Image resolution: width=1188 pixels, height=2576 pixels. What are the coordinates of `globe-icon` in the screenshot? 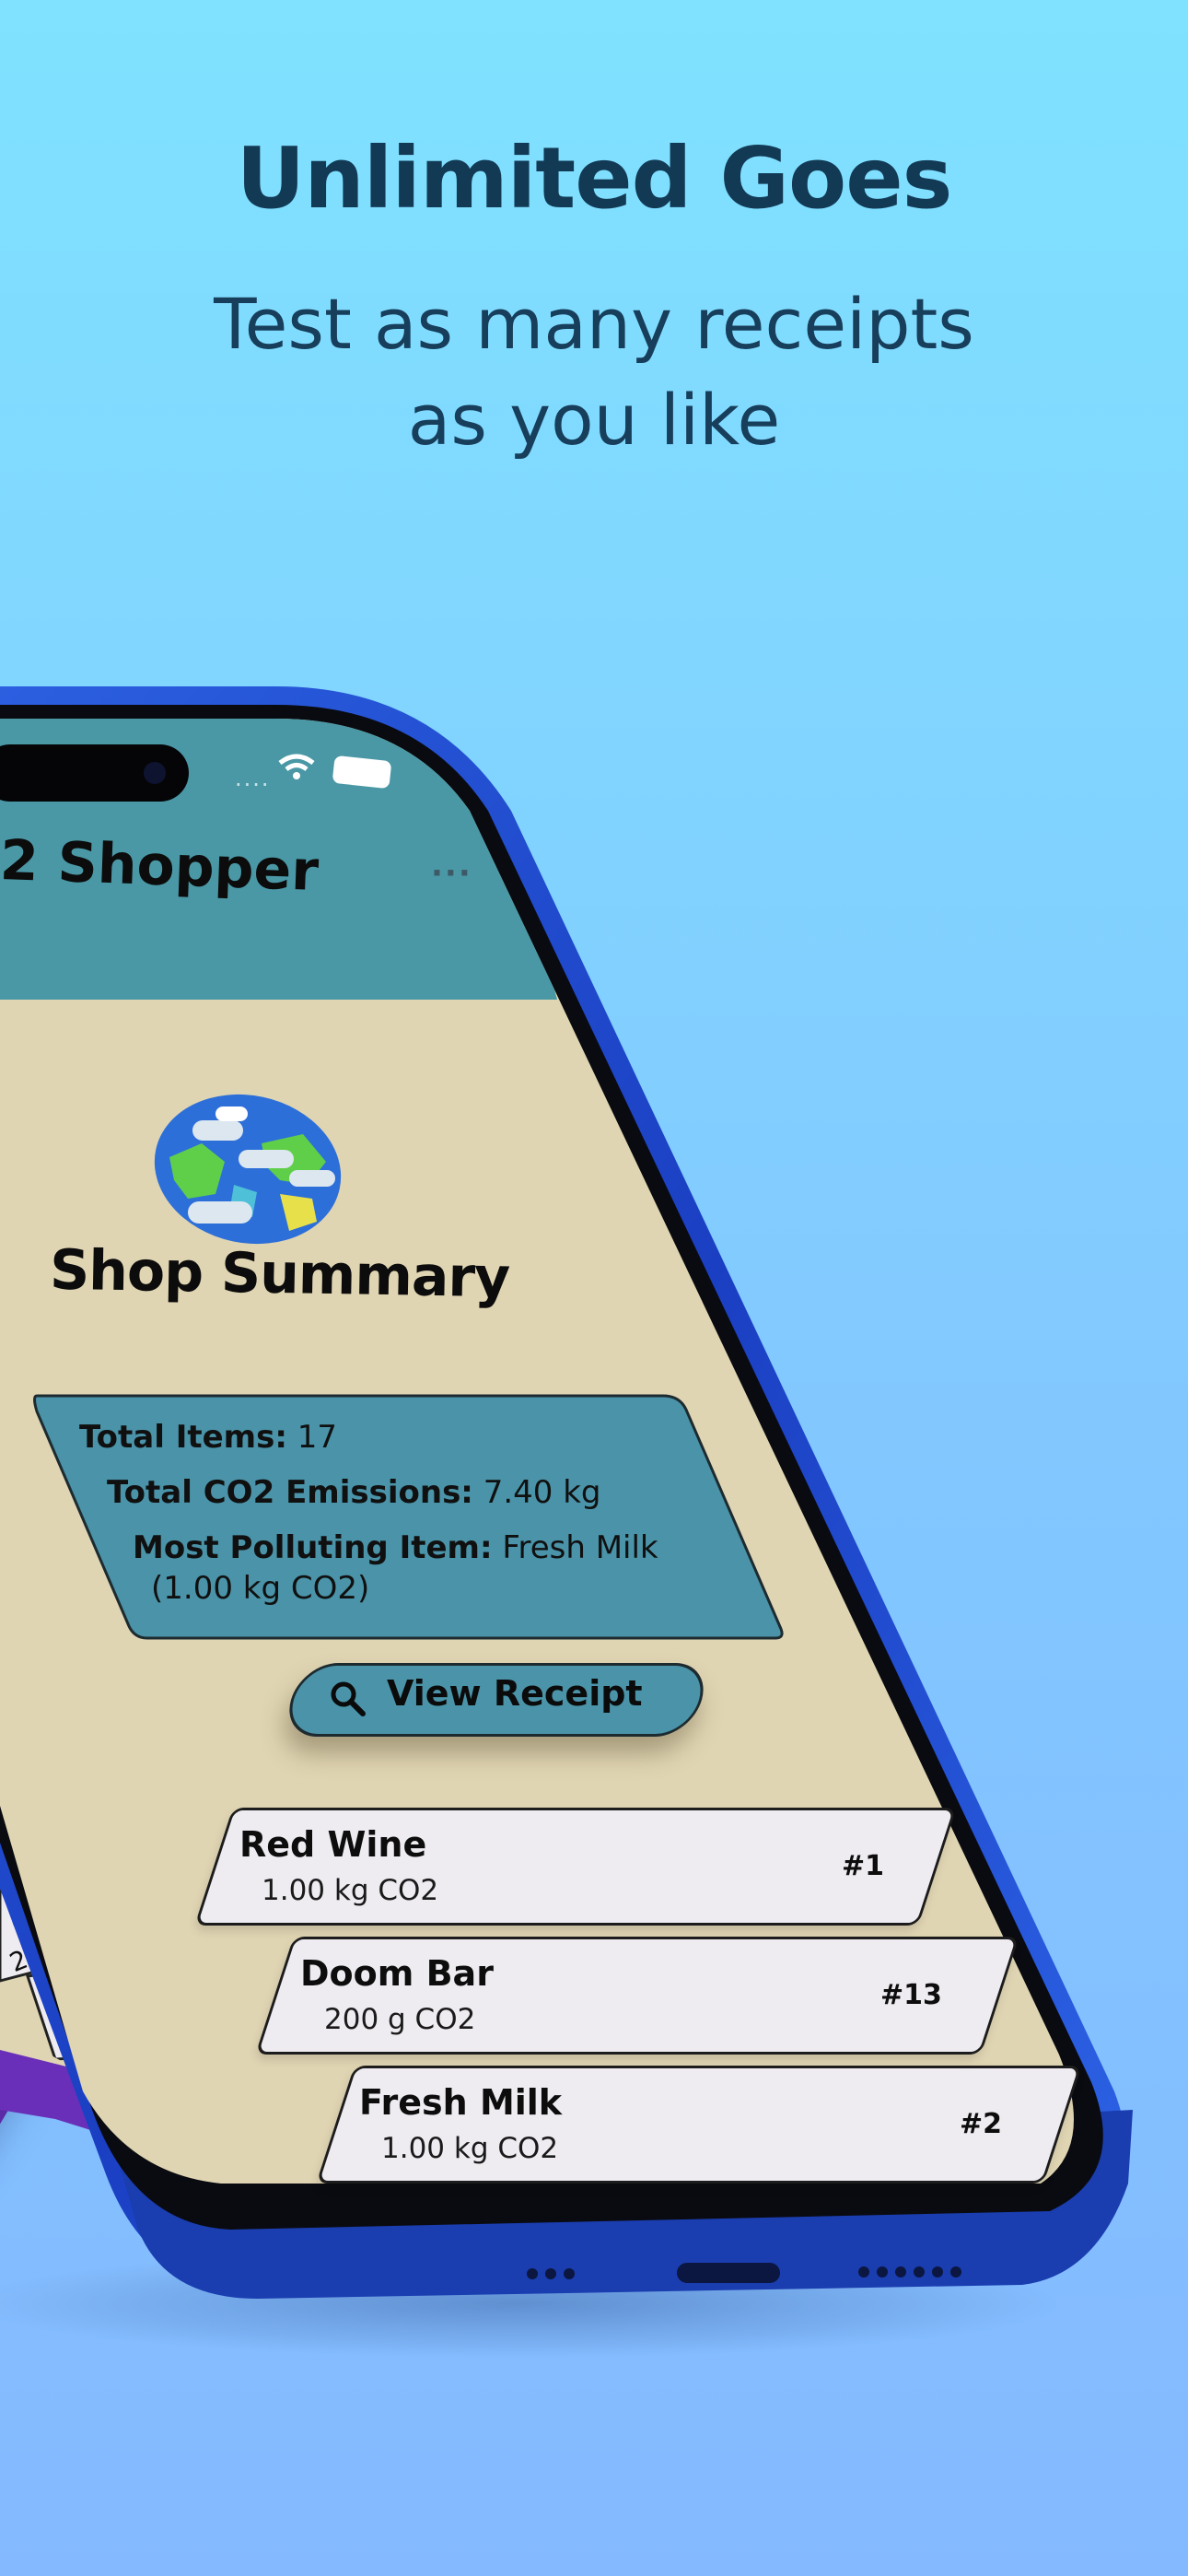 It's located at (248, 1169).